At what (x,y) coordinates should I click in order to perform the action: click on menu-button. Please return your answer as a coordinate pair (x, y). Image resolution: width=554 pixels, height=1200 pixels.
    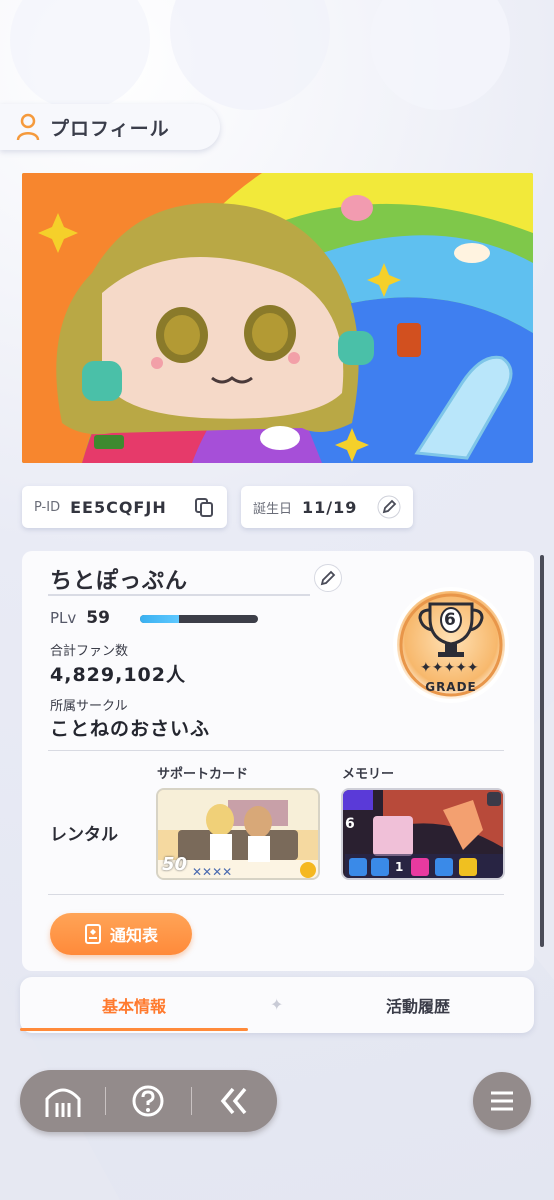
    Looking at the image, I should click on (502, 1101).